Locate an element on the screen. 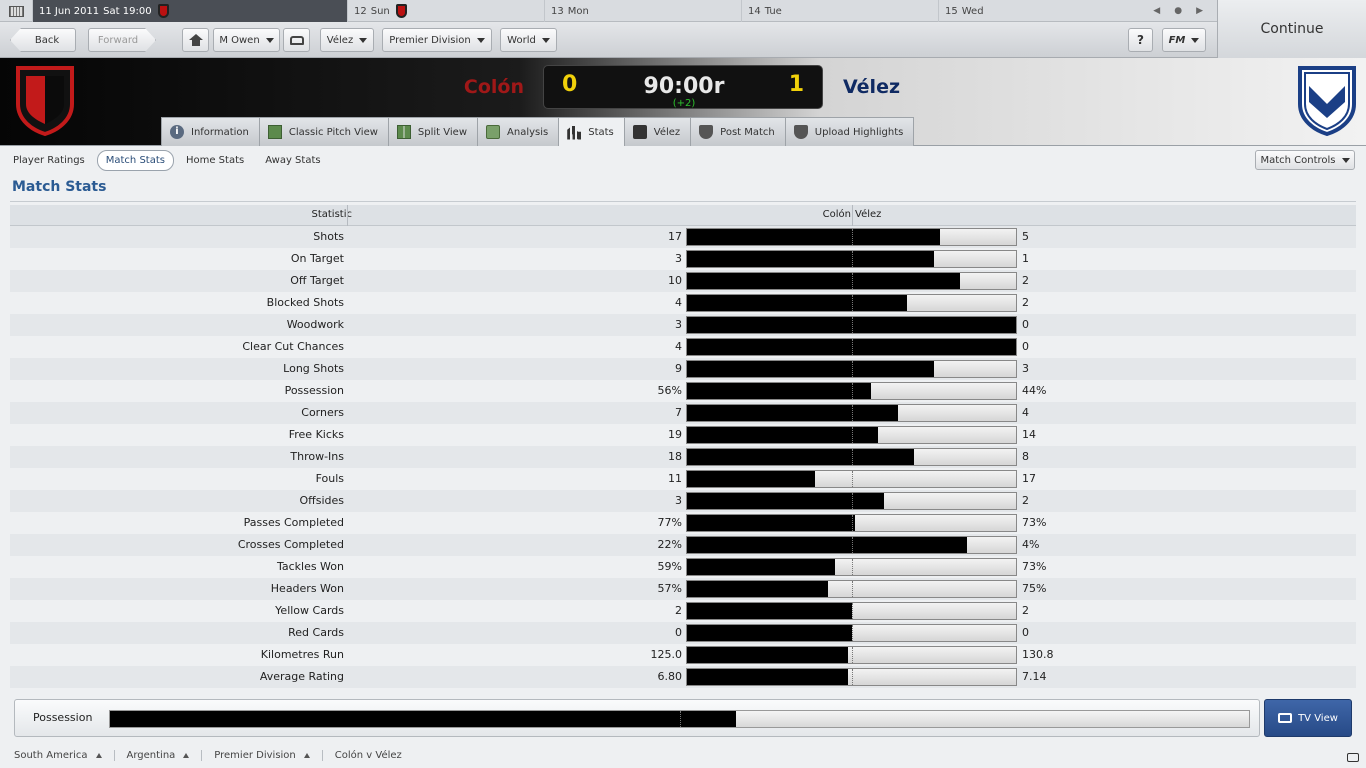 The image size is (1366, 768). tab-information: i Information is located at coordinates (210, 131).